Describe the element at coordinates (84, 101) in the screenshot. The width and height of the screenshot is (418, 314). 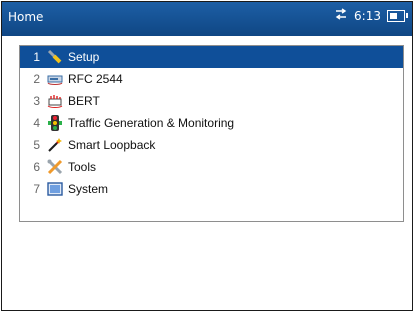
I see `menu-item-label: BERT` at that location.